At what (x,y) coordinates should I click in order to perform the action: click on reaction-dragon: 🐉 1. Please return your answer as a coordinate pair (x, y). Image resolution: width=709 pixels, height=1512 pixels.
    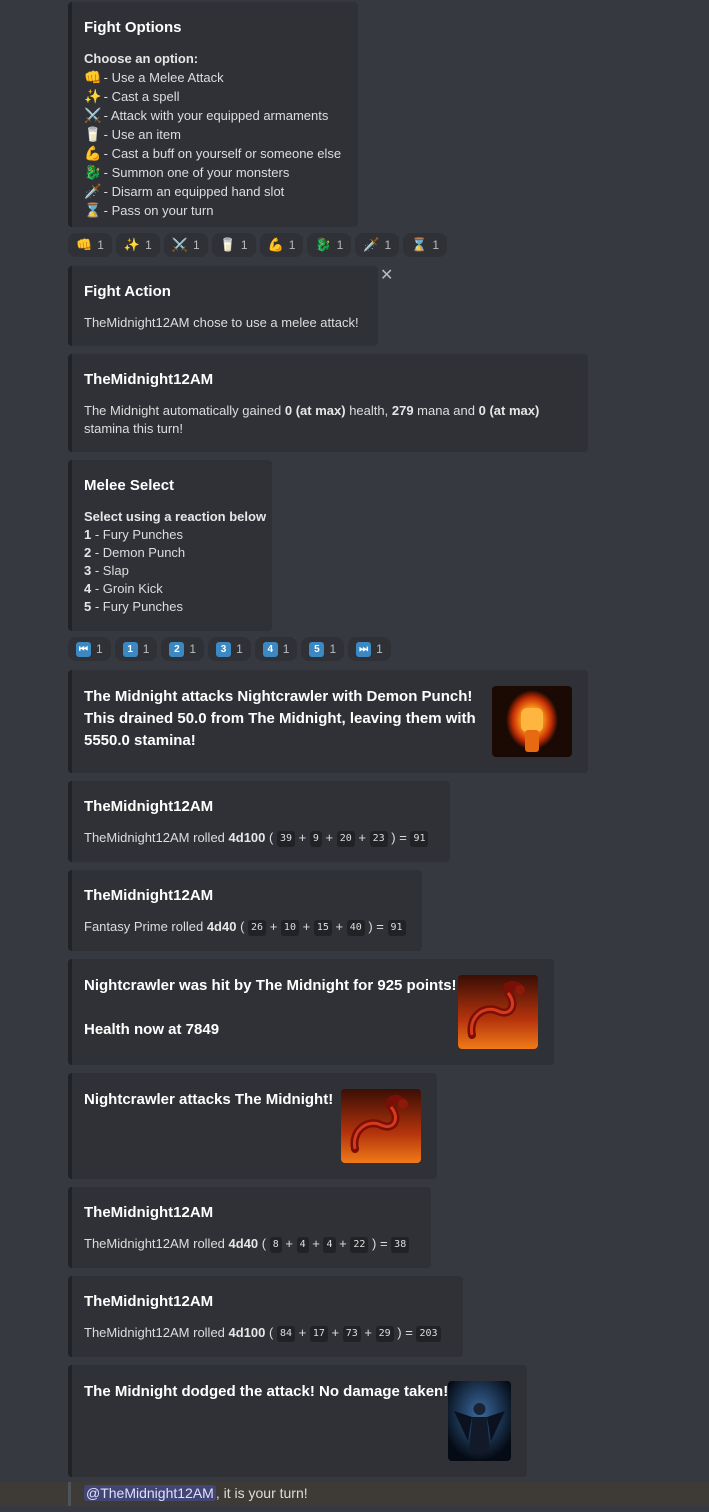
    Looking at the image, I should click on (329, 245).